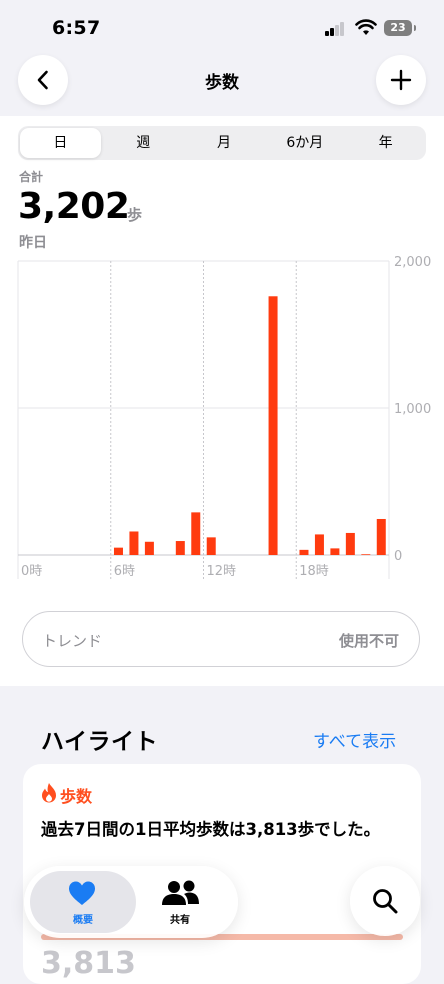  I want to click on x-tick-label: 12時, so click(222, 571).